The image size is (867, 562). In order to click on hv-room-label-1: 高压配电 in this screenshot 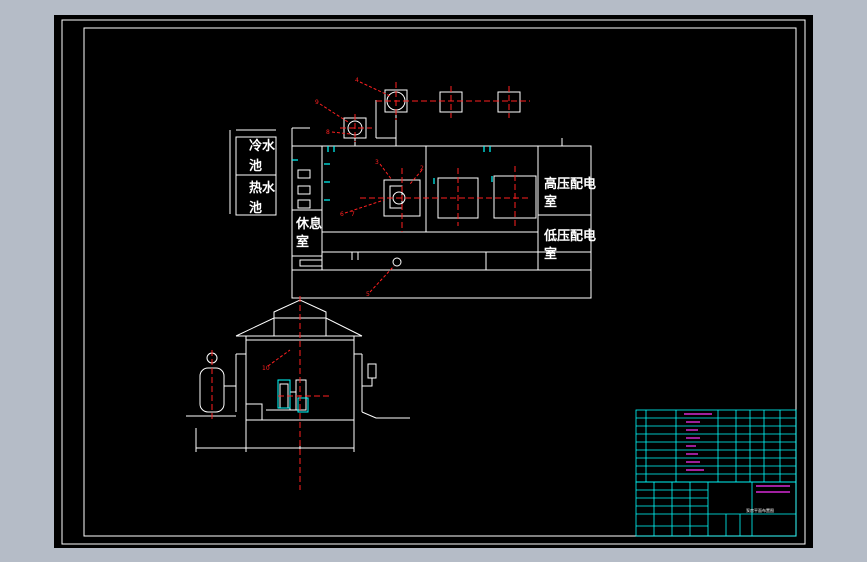, I will do `click(570, 184)`.